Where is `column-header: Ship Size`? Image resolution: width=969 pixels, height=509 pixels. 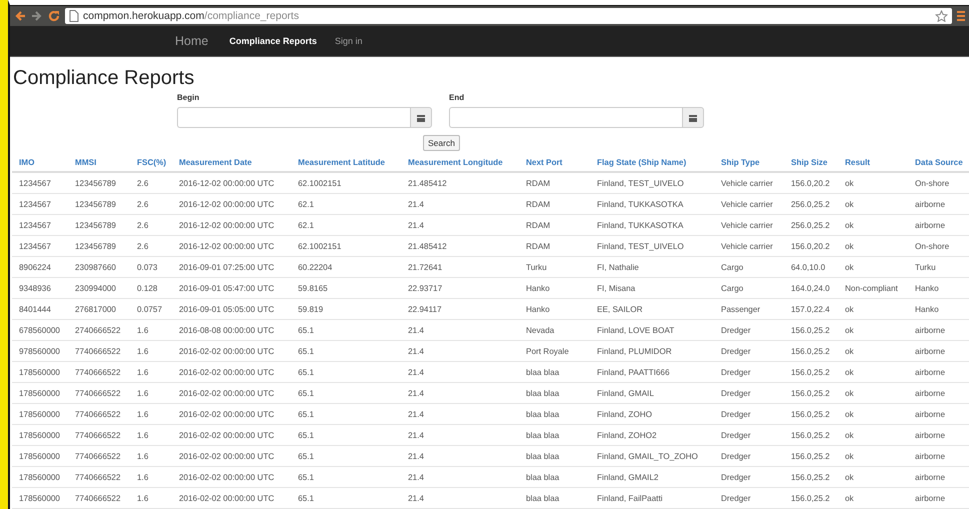
column-header: Ship Size is located at coordinates (811, 162).